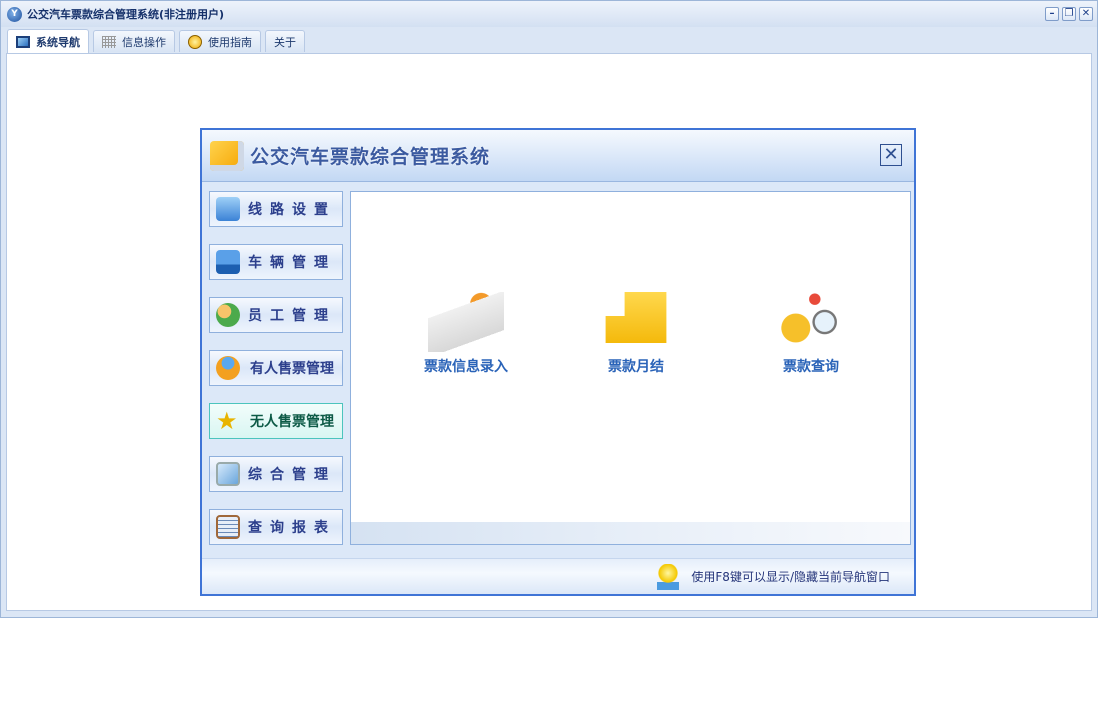 This screenshot has width=1098, height=716. I want to click on grid-icon, so click(109, 41).